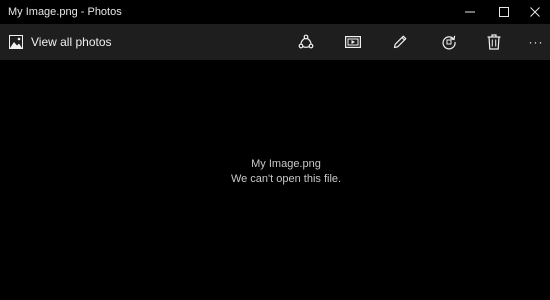  I want to click on delete-button, so click(494, 42).